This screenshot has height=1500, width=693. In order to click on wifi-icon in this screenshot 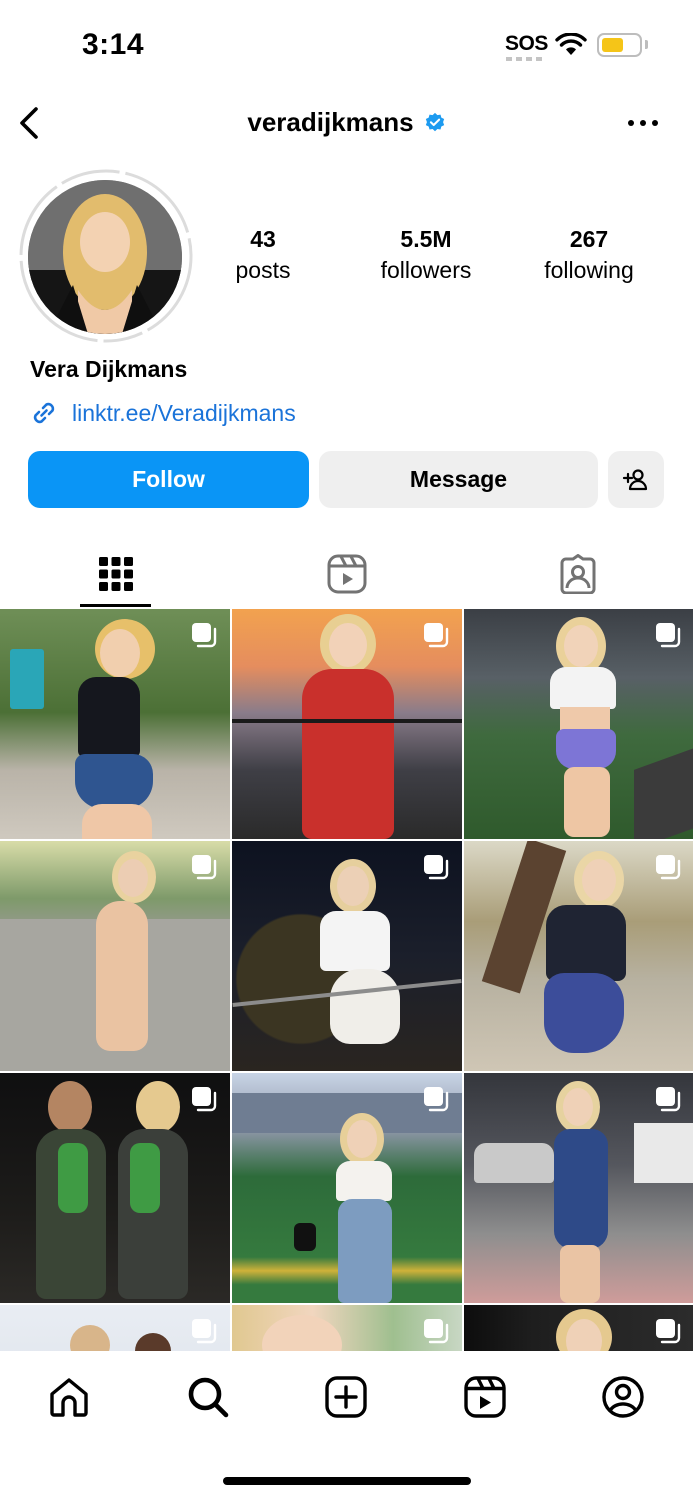, I will do `click(571, 44)`.